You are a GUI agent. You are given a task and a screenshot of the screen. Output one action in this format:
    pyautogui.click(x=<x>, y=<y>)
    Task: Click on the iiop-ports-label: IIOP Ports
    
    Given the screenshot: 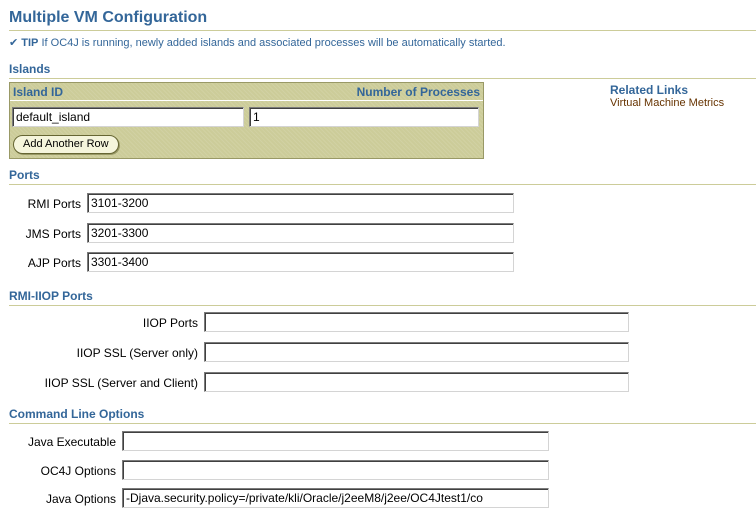 What is the action you would take?
    pyautogui.click(x=170, y=323)
    